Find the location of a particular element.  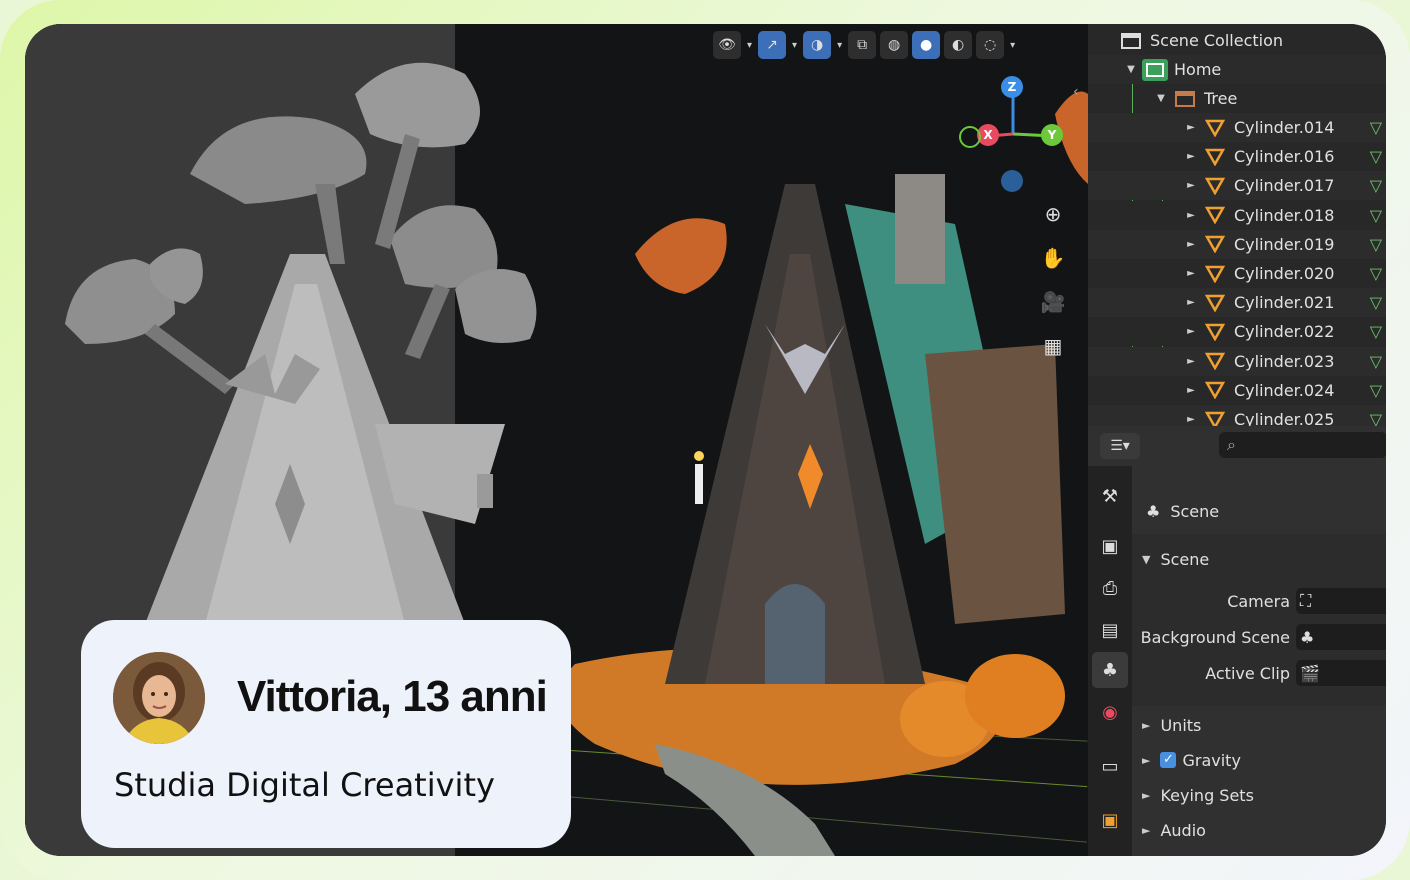

properties-search-input: ⌕ is located at coordinates (1302, 445).